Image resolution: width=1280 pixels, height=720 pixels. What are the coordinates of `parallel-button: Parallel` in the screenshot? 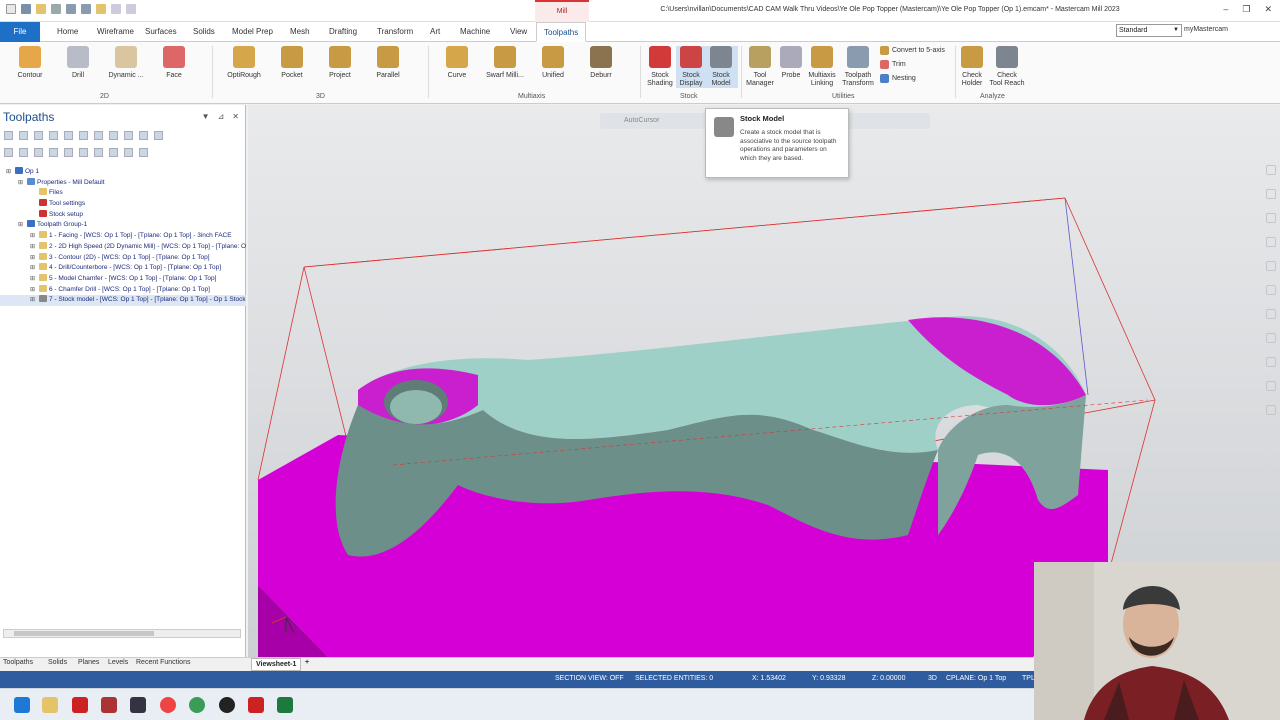 It's located at (388, 63).